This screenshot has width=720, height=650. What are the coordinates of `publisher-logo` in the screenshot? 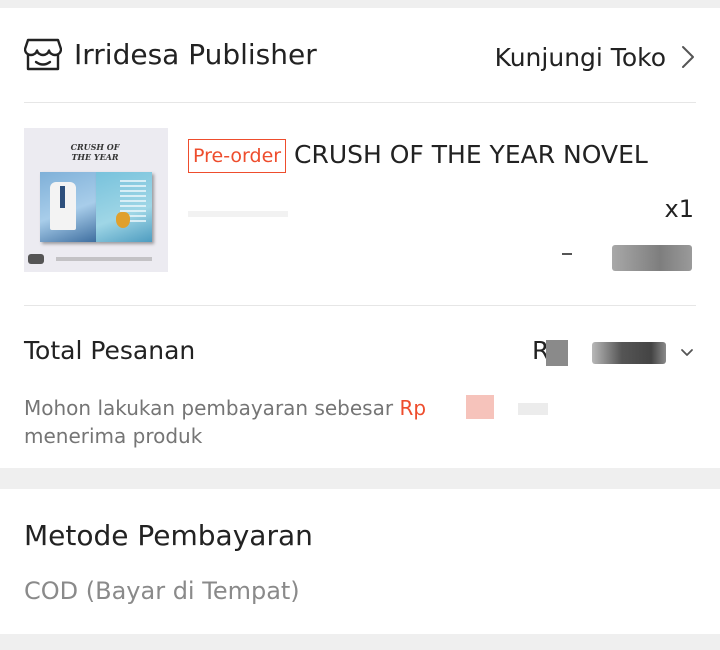 It's located at (36, 259).